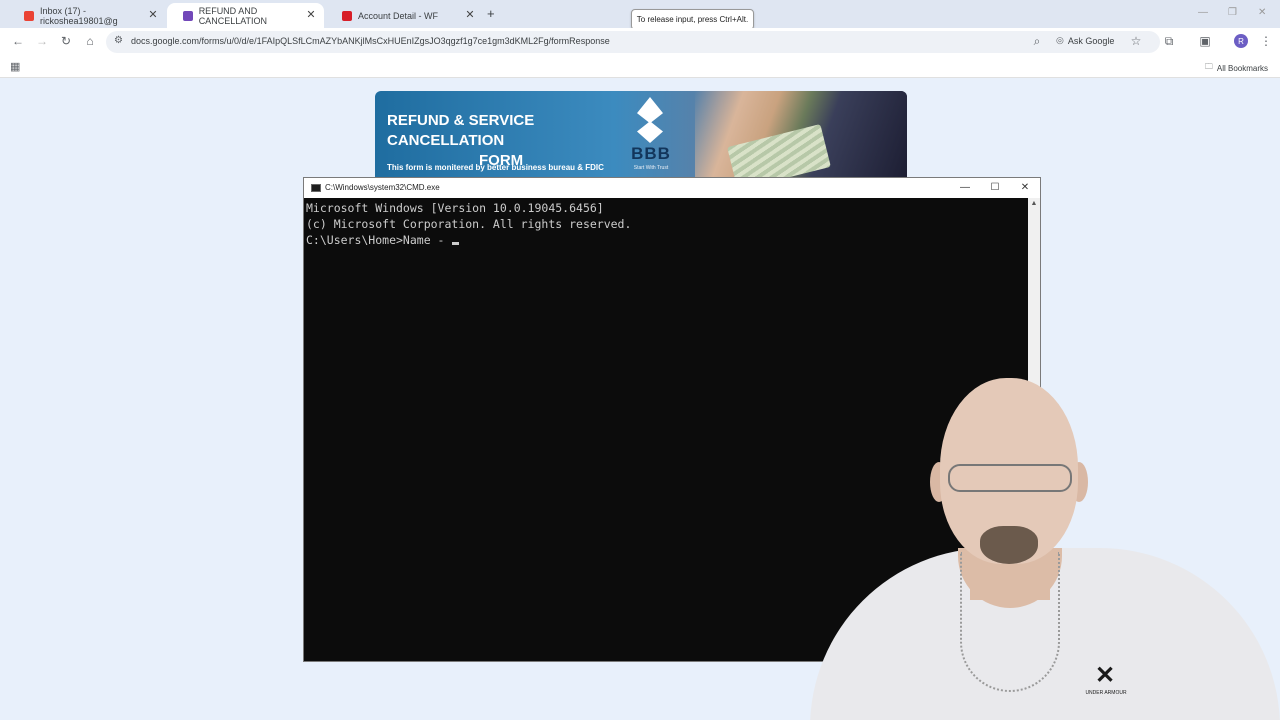 Image resolution: width=1280 pixels, height=720 pixels. What do you see at coordinates (651, 168) in the screenshot?
I see `bbb-tagline: Start With Trust` at bounding box center [651, 168].